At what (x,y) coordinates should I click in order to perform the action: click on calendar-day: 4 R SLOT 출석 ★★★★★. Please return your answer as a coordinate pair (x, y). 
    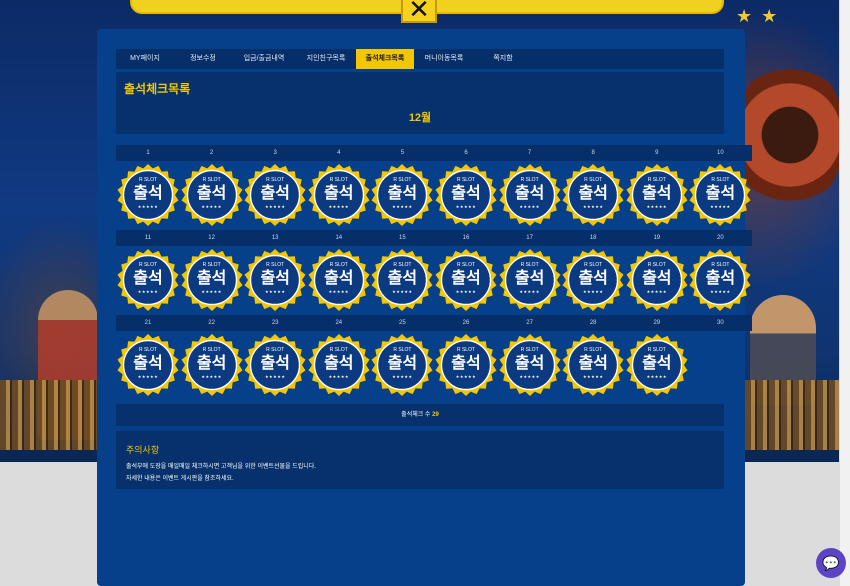
    Looking at the image, I should click on (338, 187).